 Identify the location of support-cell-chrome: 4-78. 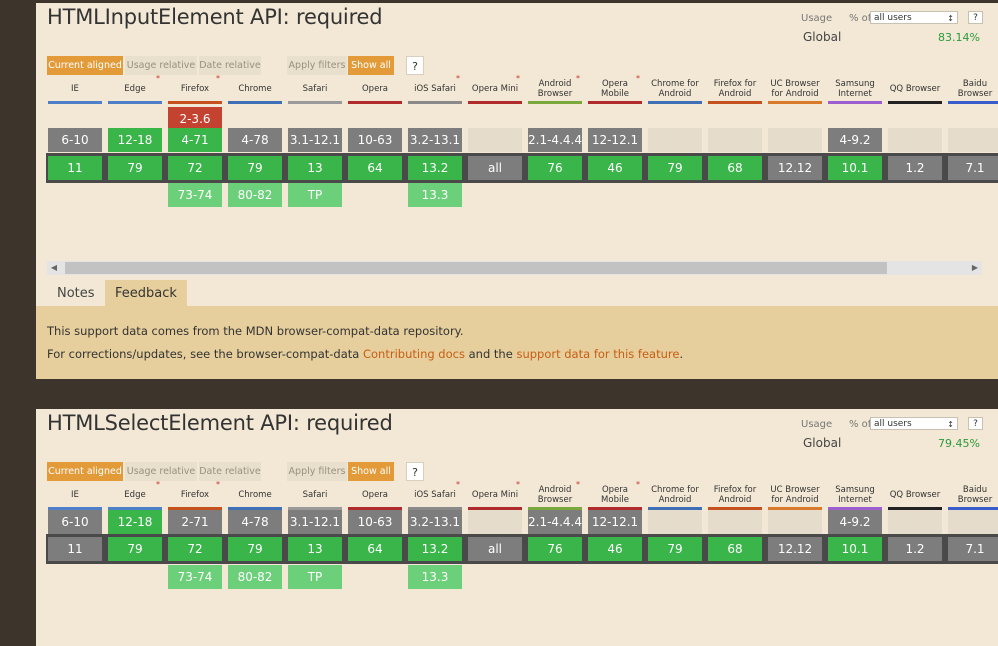
(255, 522).